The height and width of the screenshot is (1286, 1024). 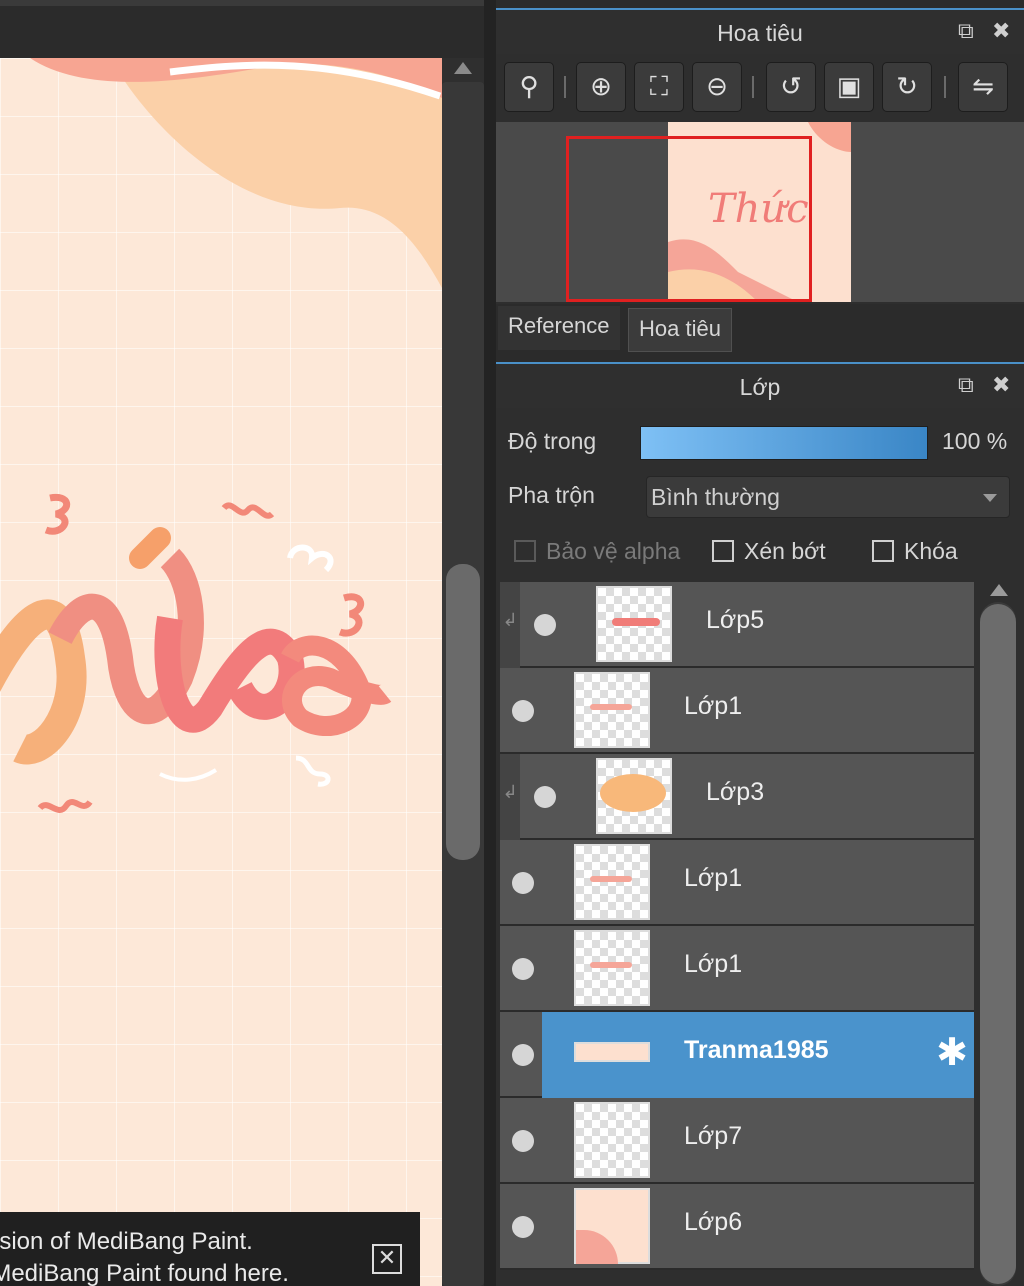 I want to click on actual-size-button: ⚲, so click(x=529, y=87).